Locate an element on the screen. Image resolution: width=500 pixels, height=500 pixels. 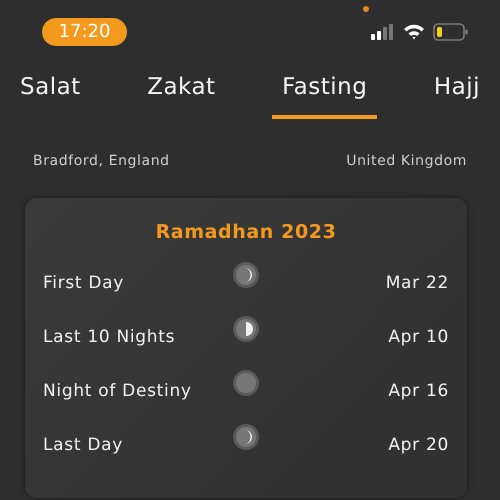
event-label: Night of Destiny is located at coordinates (118, 392).